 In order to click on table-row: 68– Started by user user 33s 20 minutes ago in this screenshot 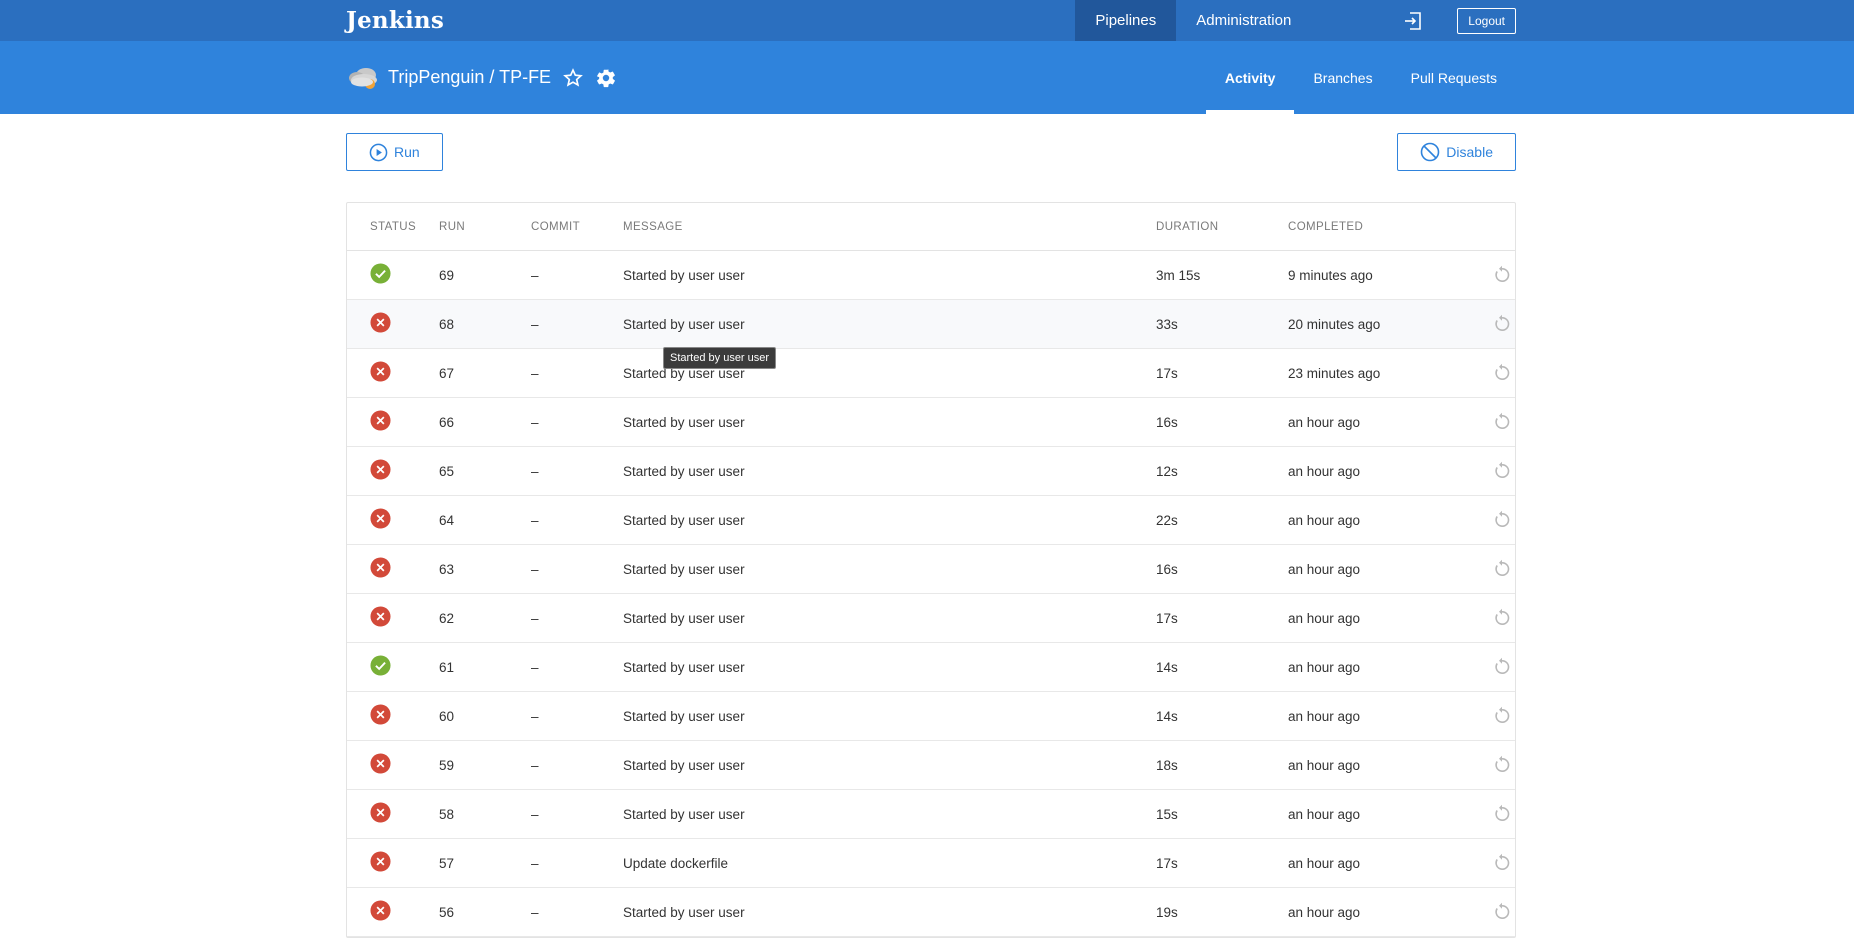, I will do `click(931, 324)`.